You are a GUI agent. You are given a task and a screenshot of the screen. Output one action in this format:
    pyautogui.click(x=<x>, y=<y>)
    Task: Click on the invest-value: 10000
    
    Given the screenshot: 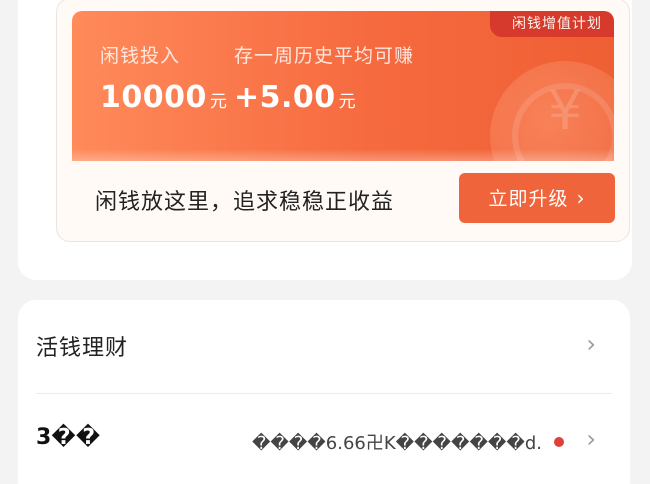 What is the action you would take?
    pyautogui.click(x=153, y=97)
    